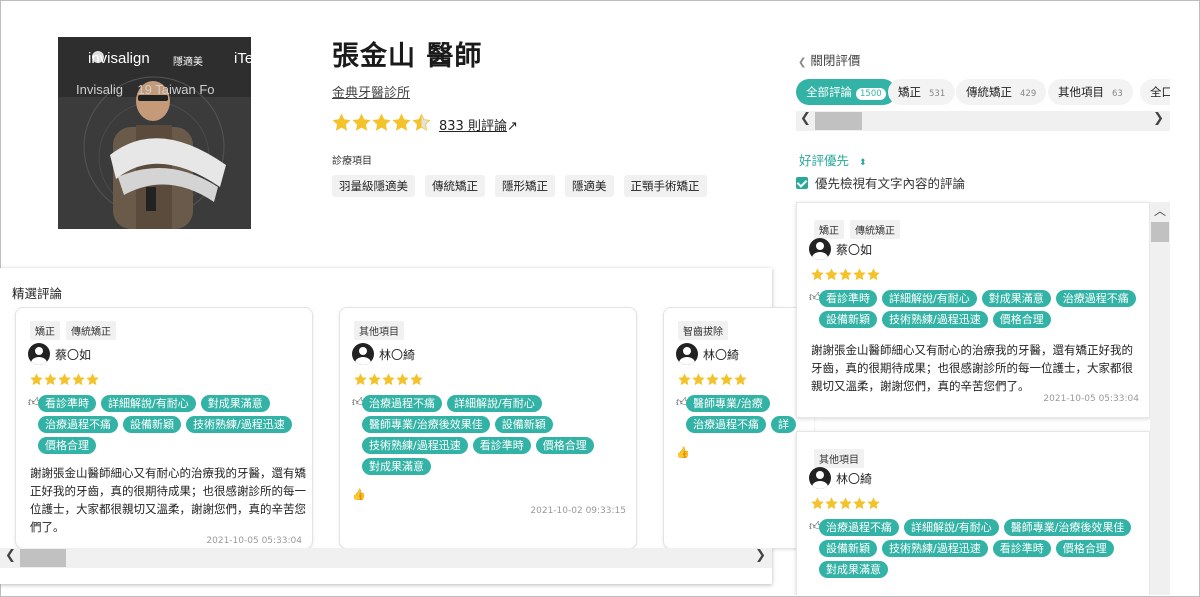 This screenshot has width=1200, height=597. I want to click on review-tags: 矯正 傳統矯正, so click(857, 229).